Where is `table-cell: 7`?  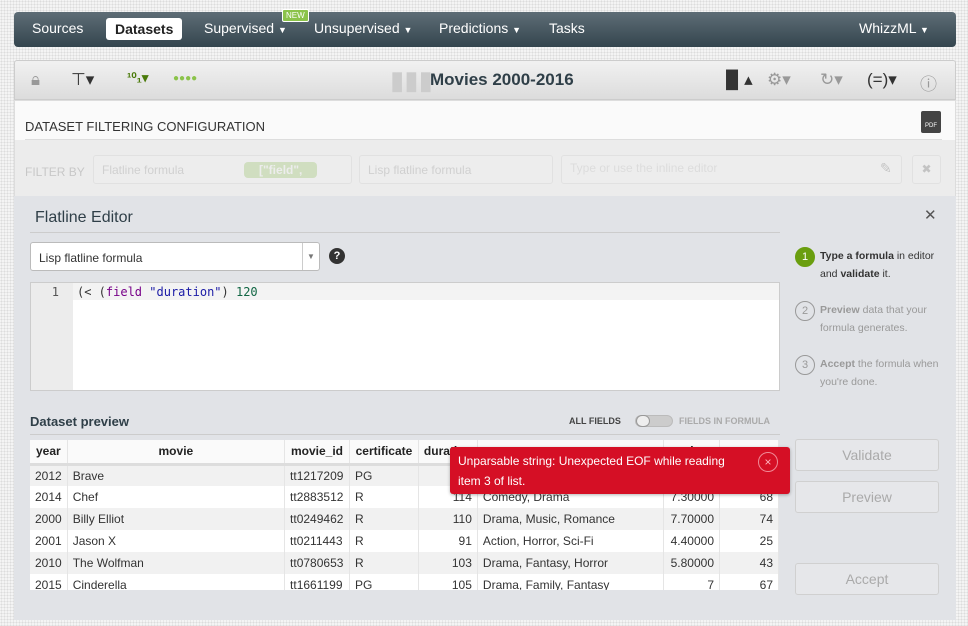 table-cell: 7 is located at coordinates (692, 582).